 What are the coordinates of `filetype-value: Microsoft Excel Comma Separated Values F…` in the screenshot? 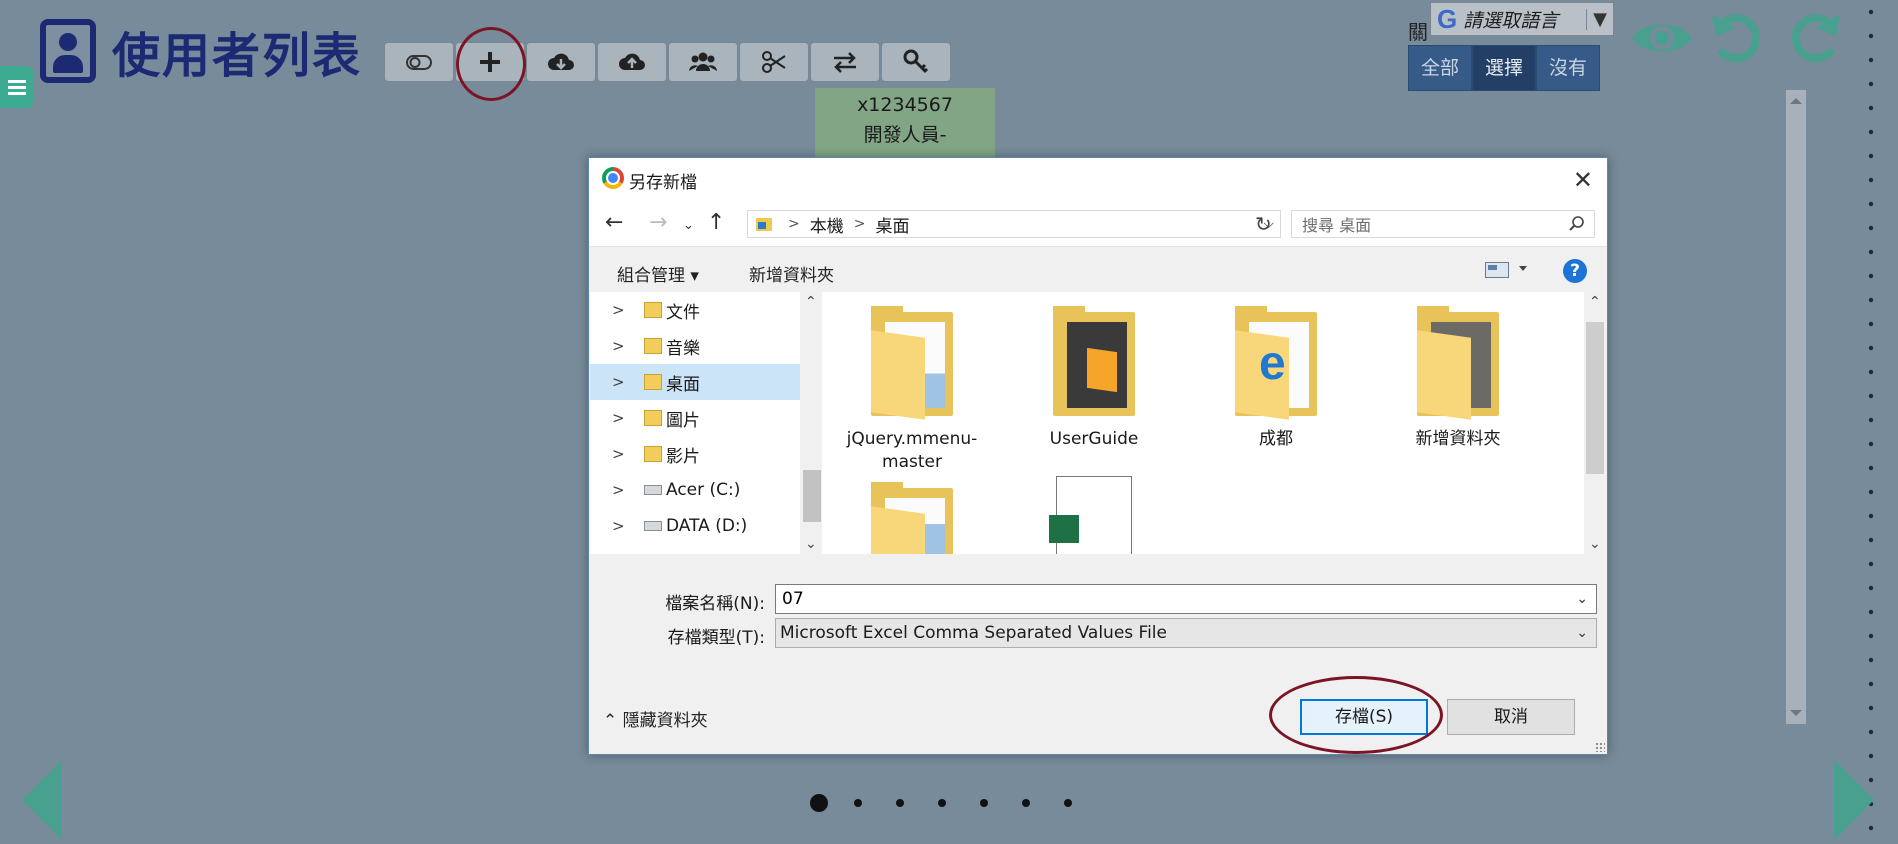 It's located at (973, 633).